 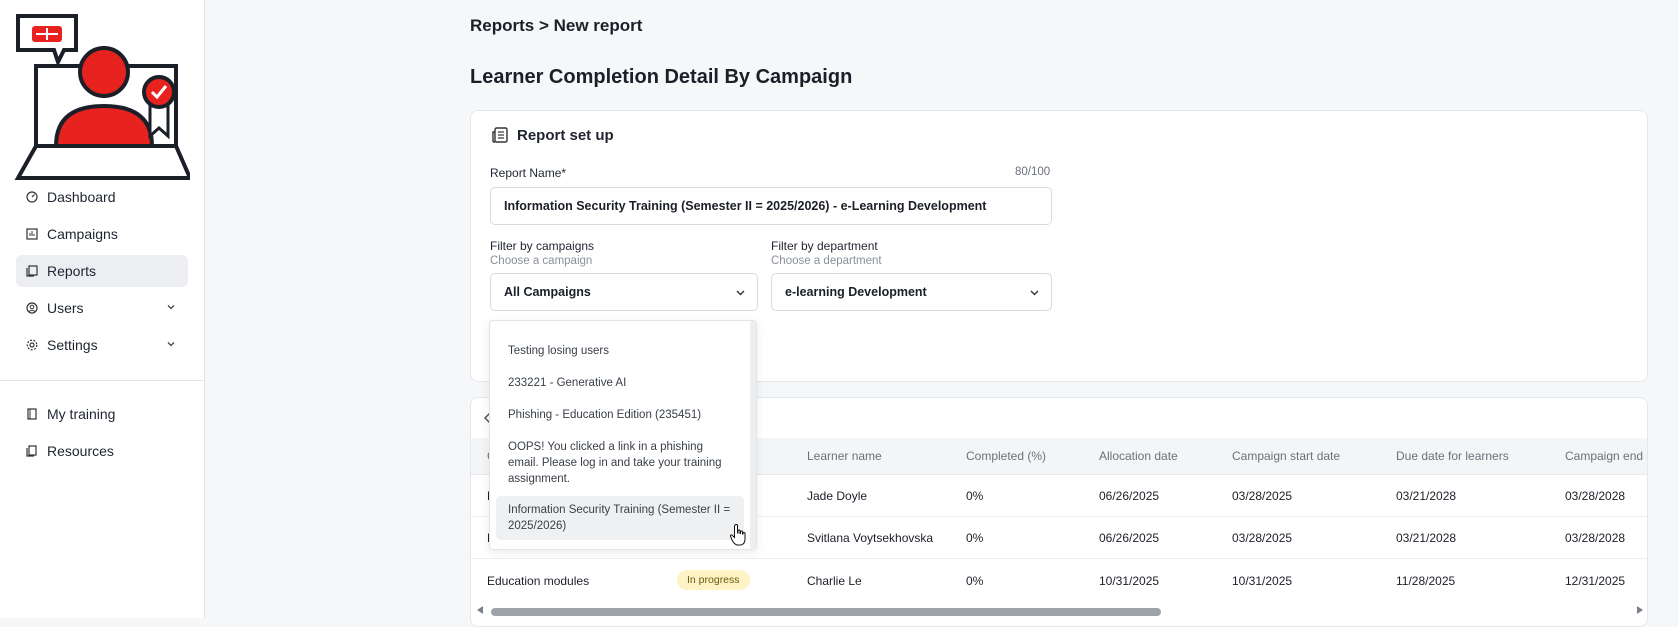 I want to click on column-header: Allocation date, so click(x=1138, y=456).